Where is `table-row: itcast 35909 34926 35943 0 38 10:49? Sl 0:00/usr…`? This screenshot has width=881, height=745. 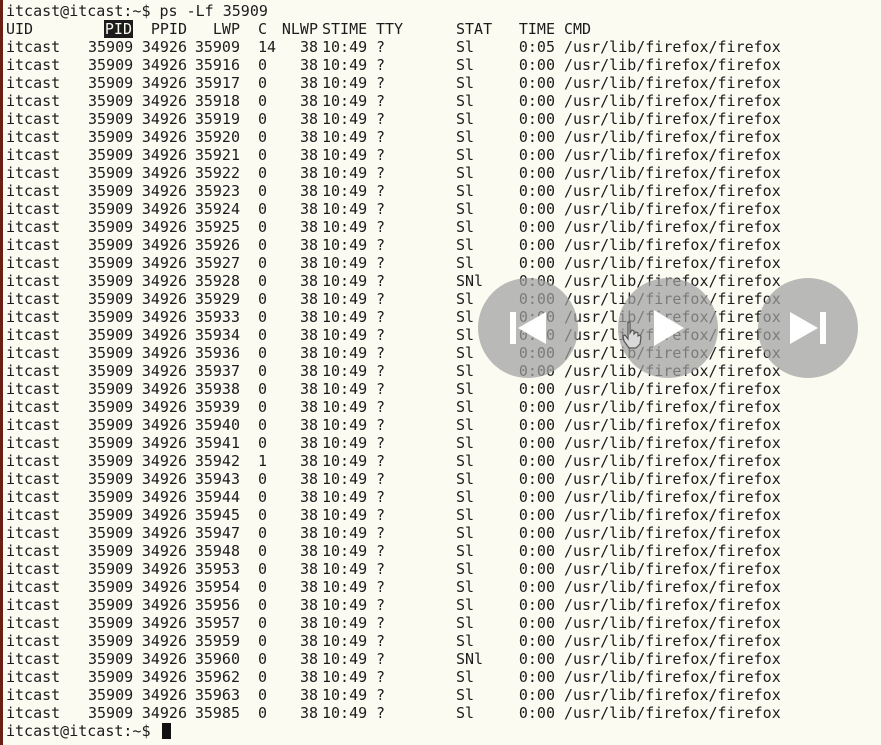
table-row: itcast 35909 34926 35943 0 38 10:49? Sl 0:00/usr… is located at coordinates (441, 479).